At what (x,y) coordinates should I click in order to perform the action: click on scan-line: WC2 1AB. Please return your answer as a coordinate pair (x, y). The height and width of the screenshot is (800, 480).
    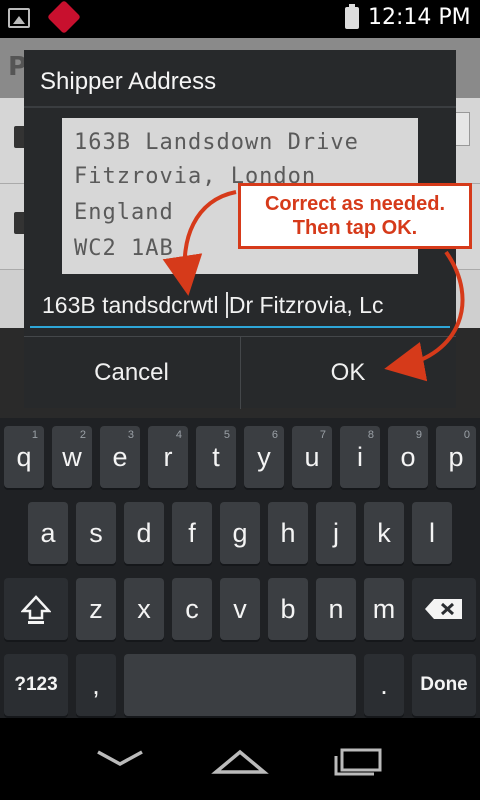
    Looking at the image, I should click on (124, 248).